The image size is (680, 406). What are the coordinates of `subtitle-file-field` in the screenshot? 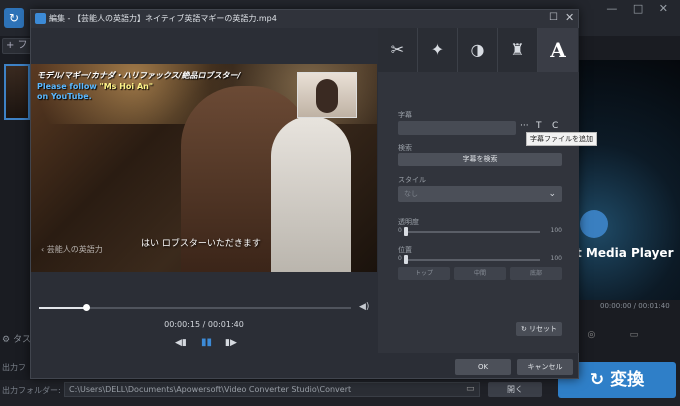 It's located at (457, 128).